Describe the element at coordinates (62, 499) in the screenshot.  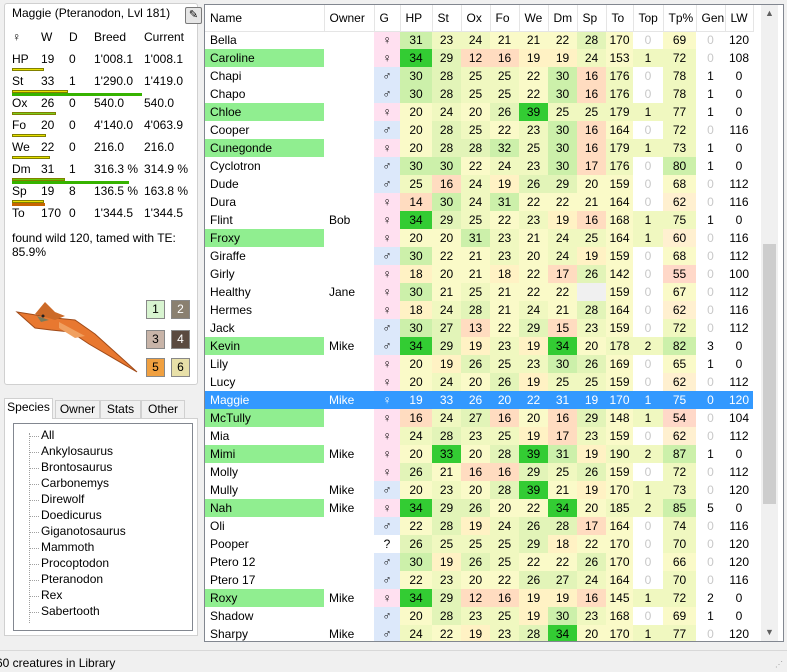
I see `species-item: Direwolf` at that location.